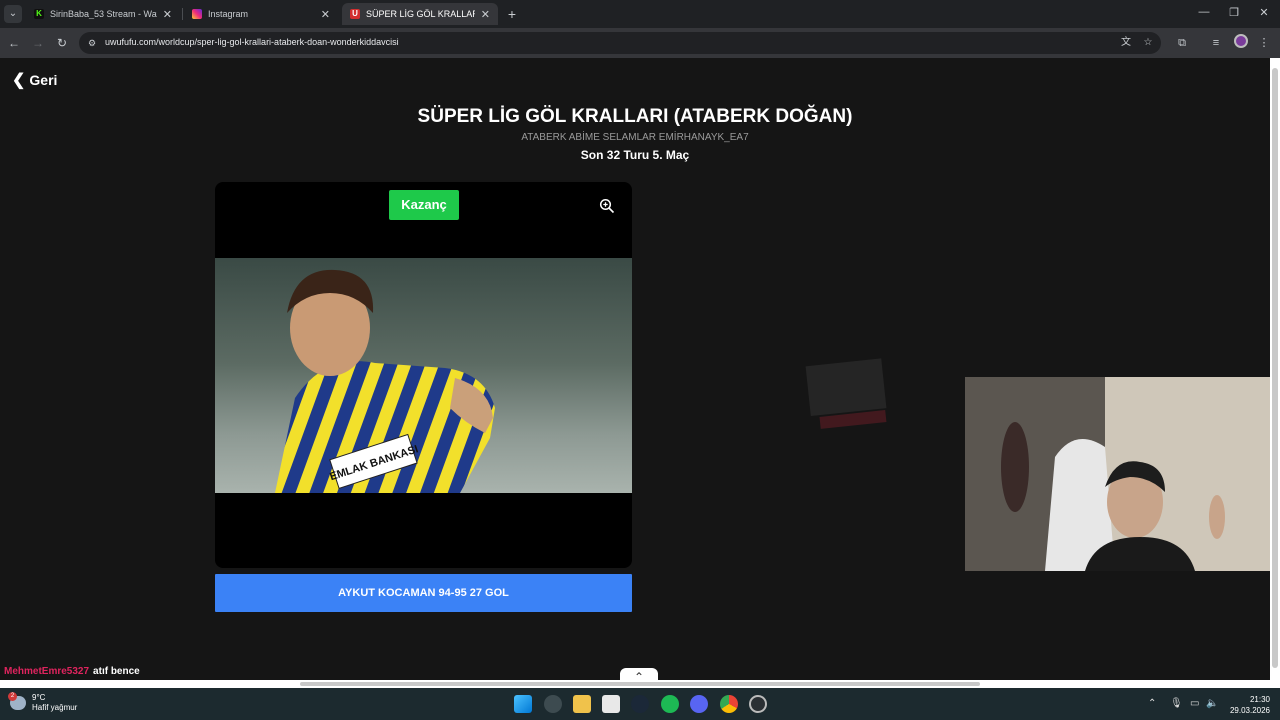 This screenshot has width=1280, height=720. I want to click on back-link: ❮ Geri, so click(34, 80).